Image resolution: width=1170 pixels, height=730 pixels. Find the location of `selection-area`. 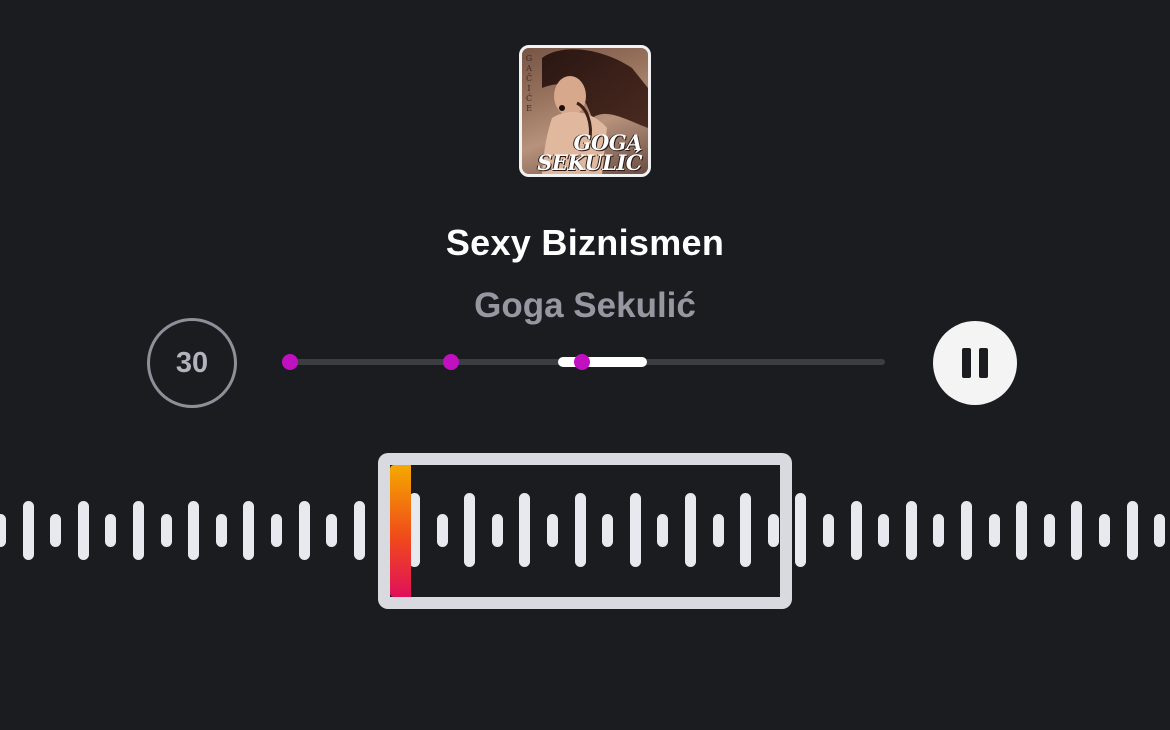

selection-area is located at coordinates (585, 531).